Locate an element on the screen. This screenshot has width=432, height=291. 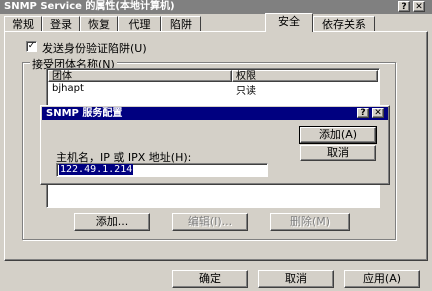
dialog-title: SNMP 服务配置 is located at coordinates (84, 113).